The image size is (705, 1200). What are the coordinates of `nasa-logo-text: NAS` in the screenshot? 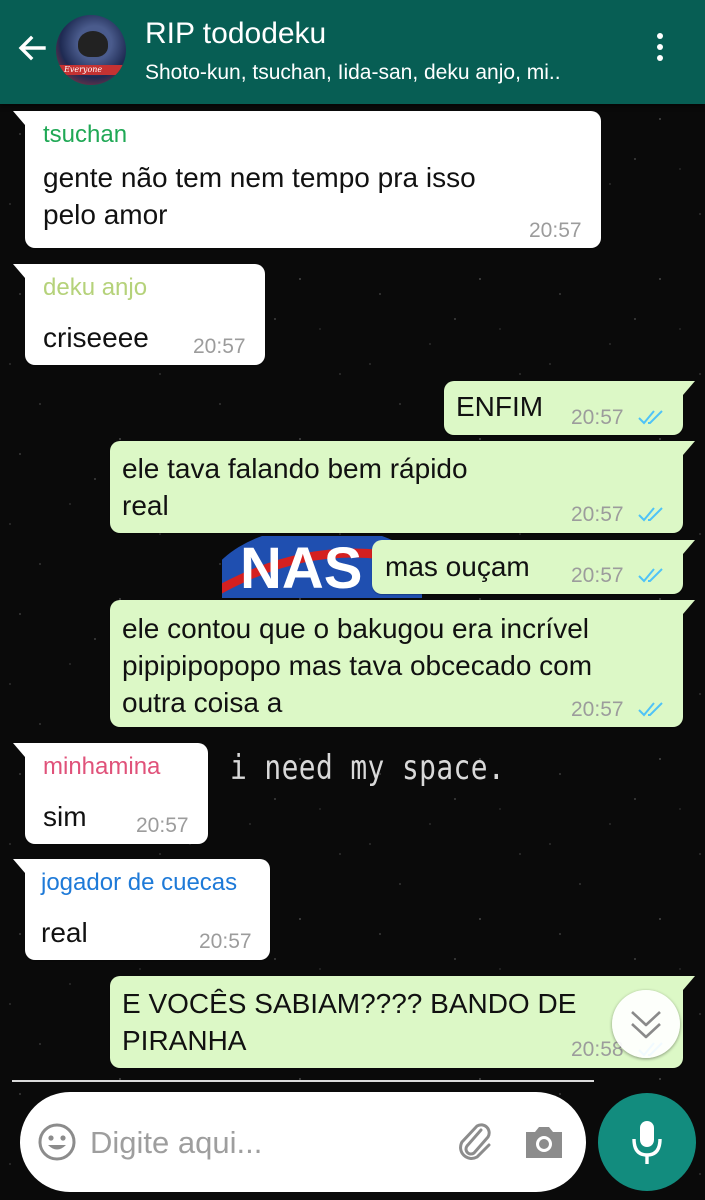 It's located at (301, 567).